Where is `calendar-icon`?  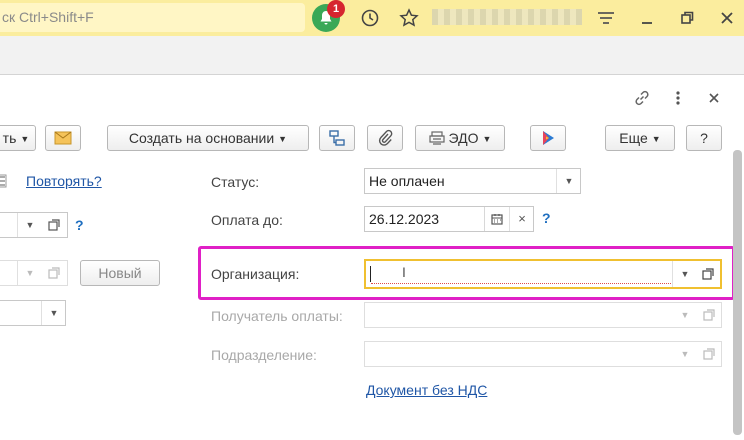
calendar-icon is located at coordinates (497, 219).